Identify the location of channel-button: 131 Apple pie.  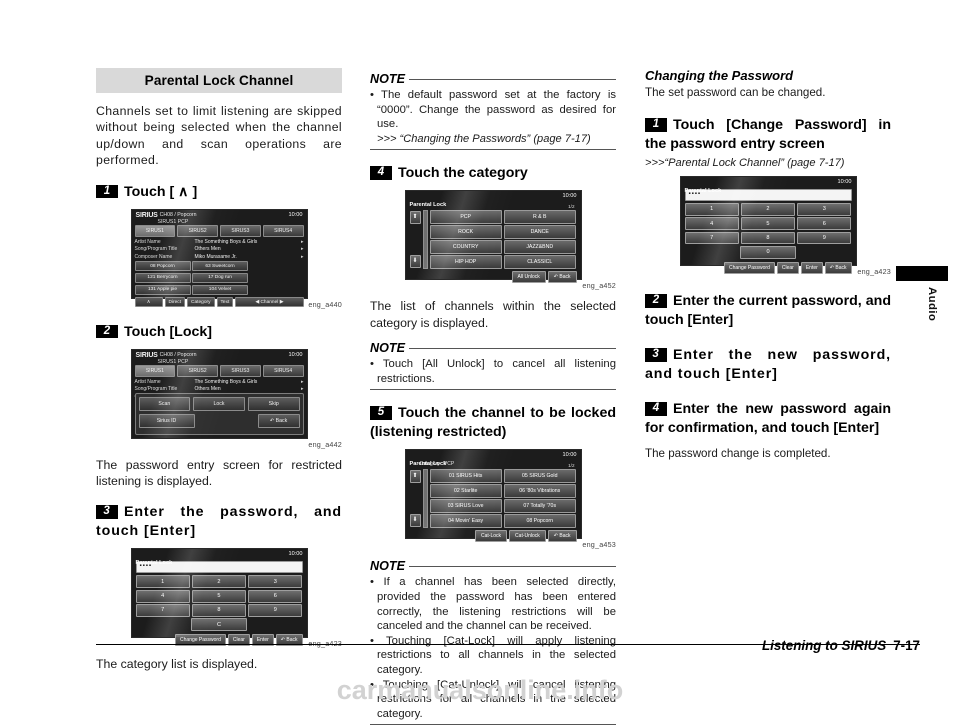
(162, 289).